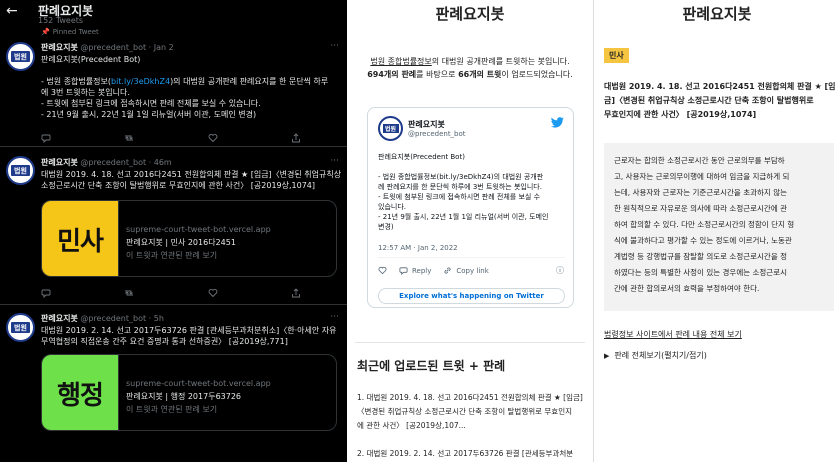 The image size is (839, 462). I want to click on pin-icon: 📌, so click(45, 32).